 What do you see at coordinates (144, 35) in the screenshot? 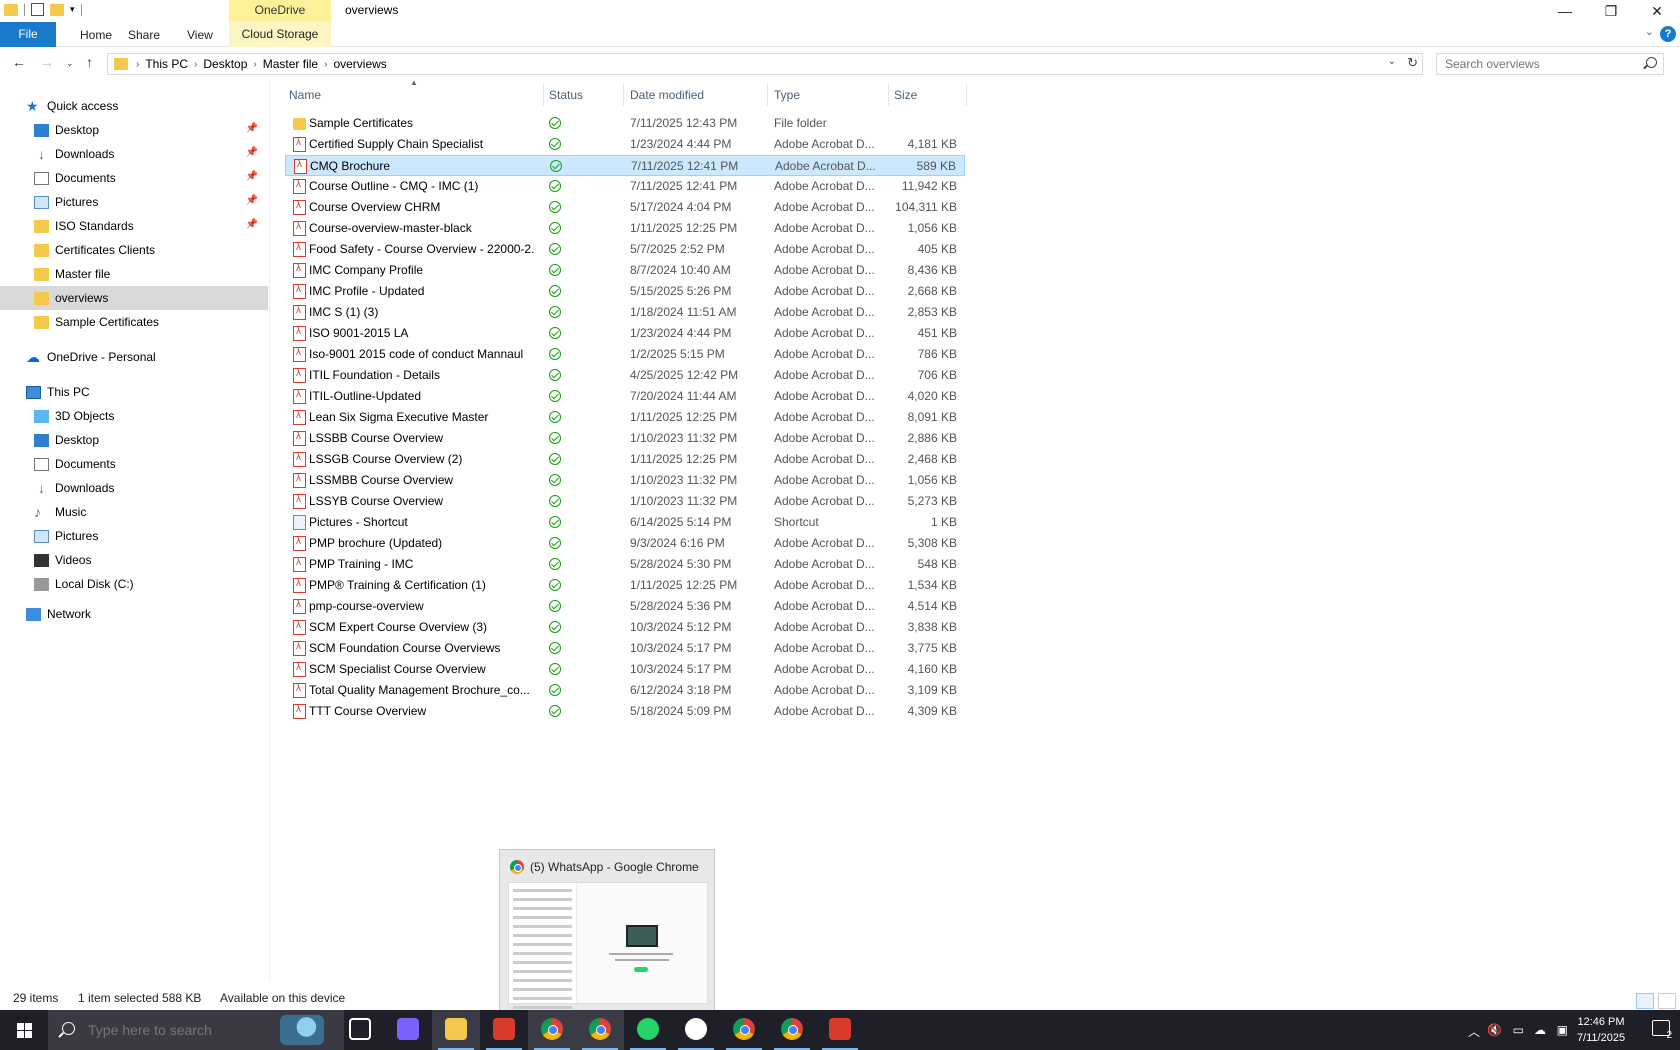
I see `tab-share: Share` at bounding box center [144, 35].